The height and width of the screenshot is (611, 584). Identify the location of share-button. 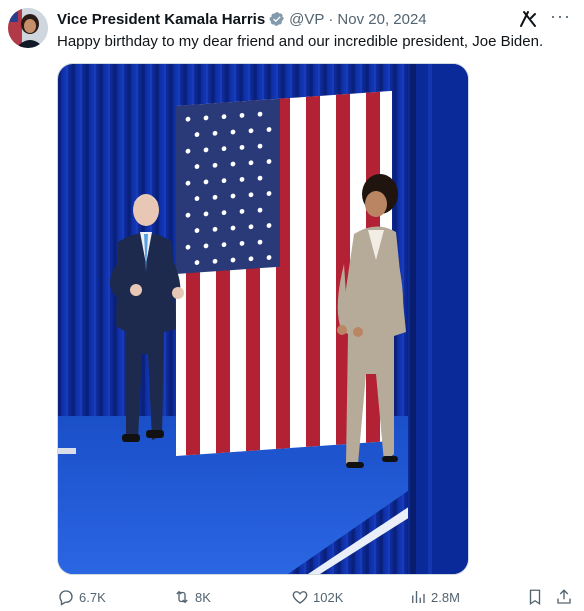
(564, 597).